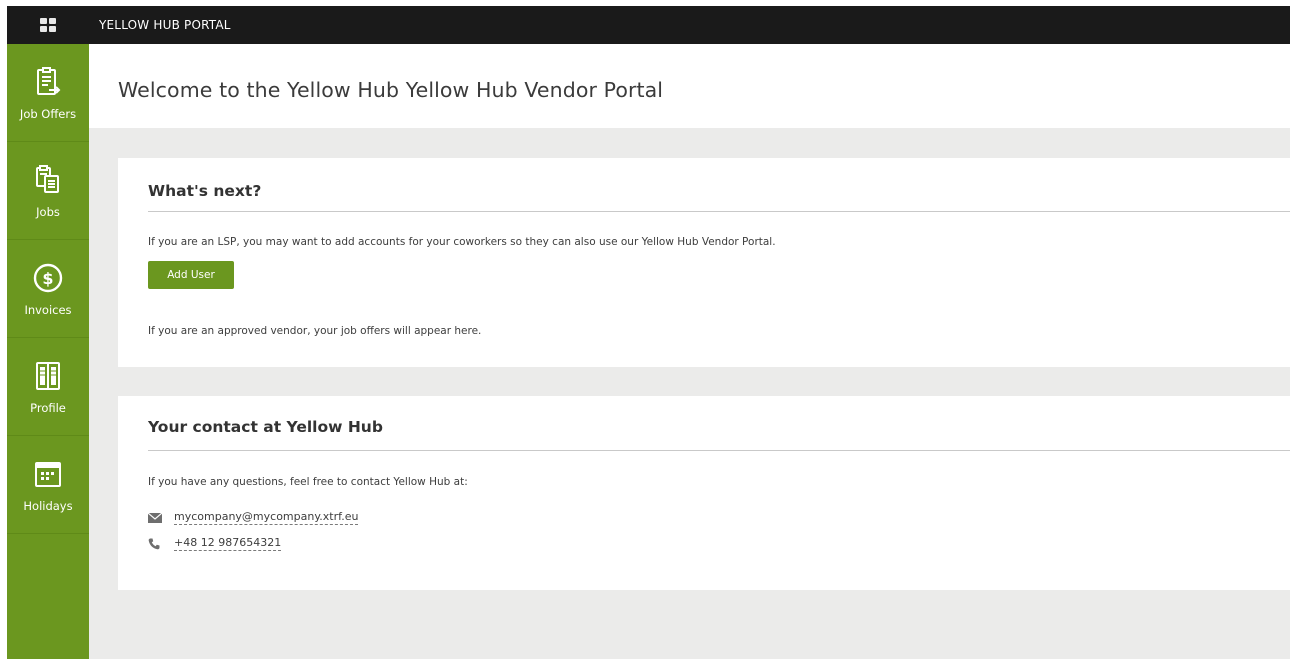 This screenshot has width=1290, height=659. Describe the element at coordinates (266, 517) in the screenshot. I see `contact-email-link: mycompany@mycompany.xtrf.eu` at that location.